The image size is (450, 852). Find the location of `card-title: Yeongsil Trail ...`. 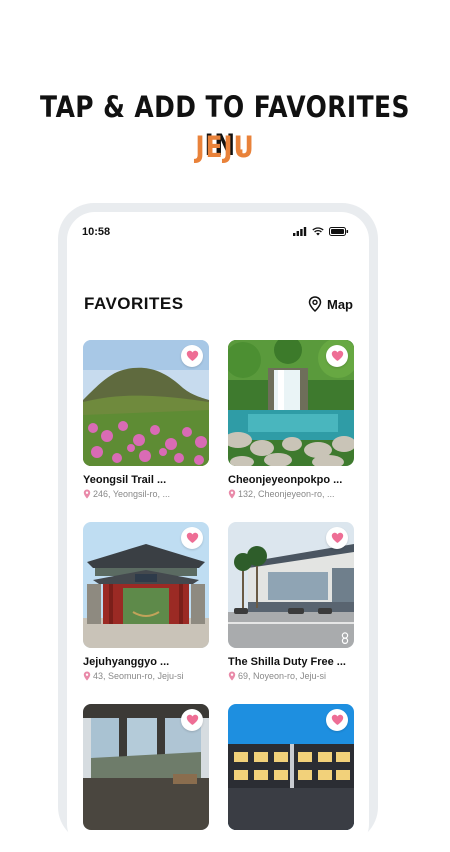

card-title: Yeongsil Trail ... is located at coordinates (125, 480).